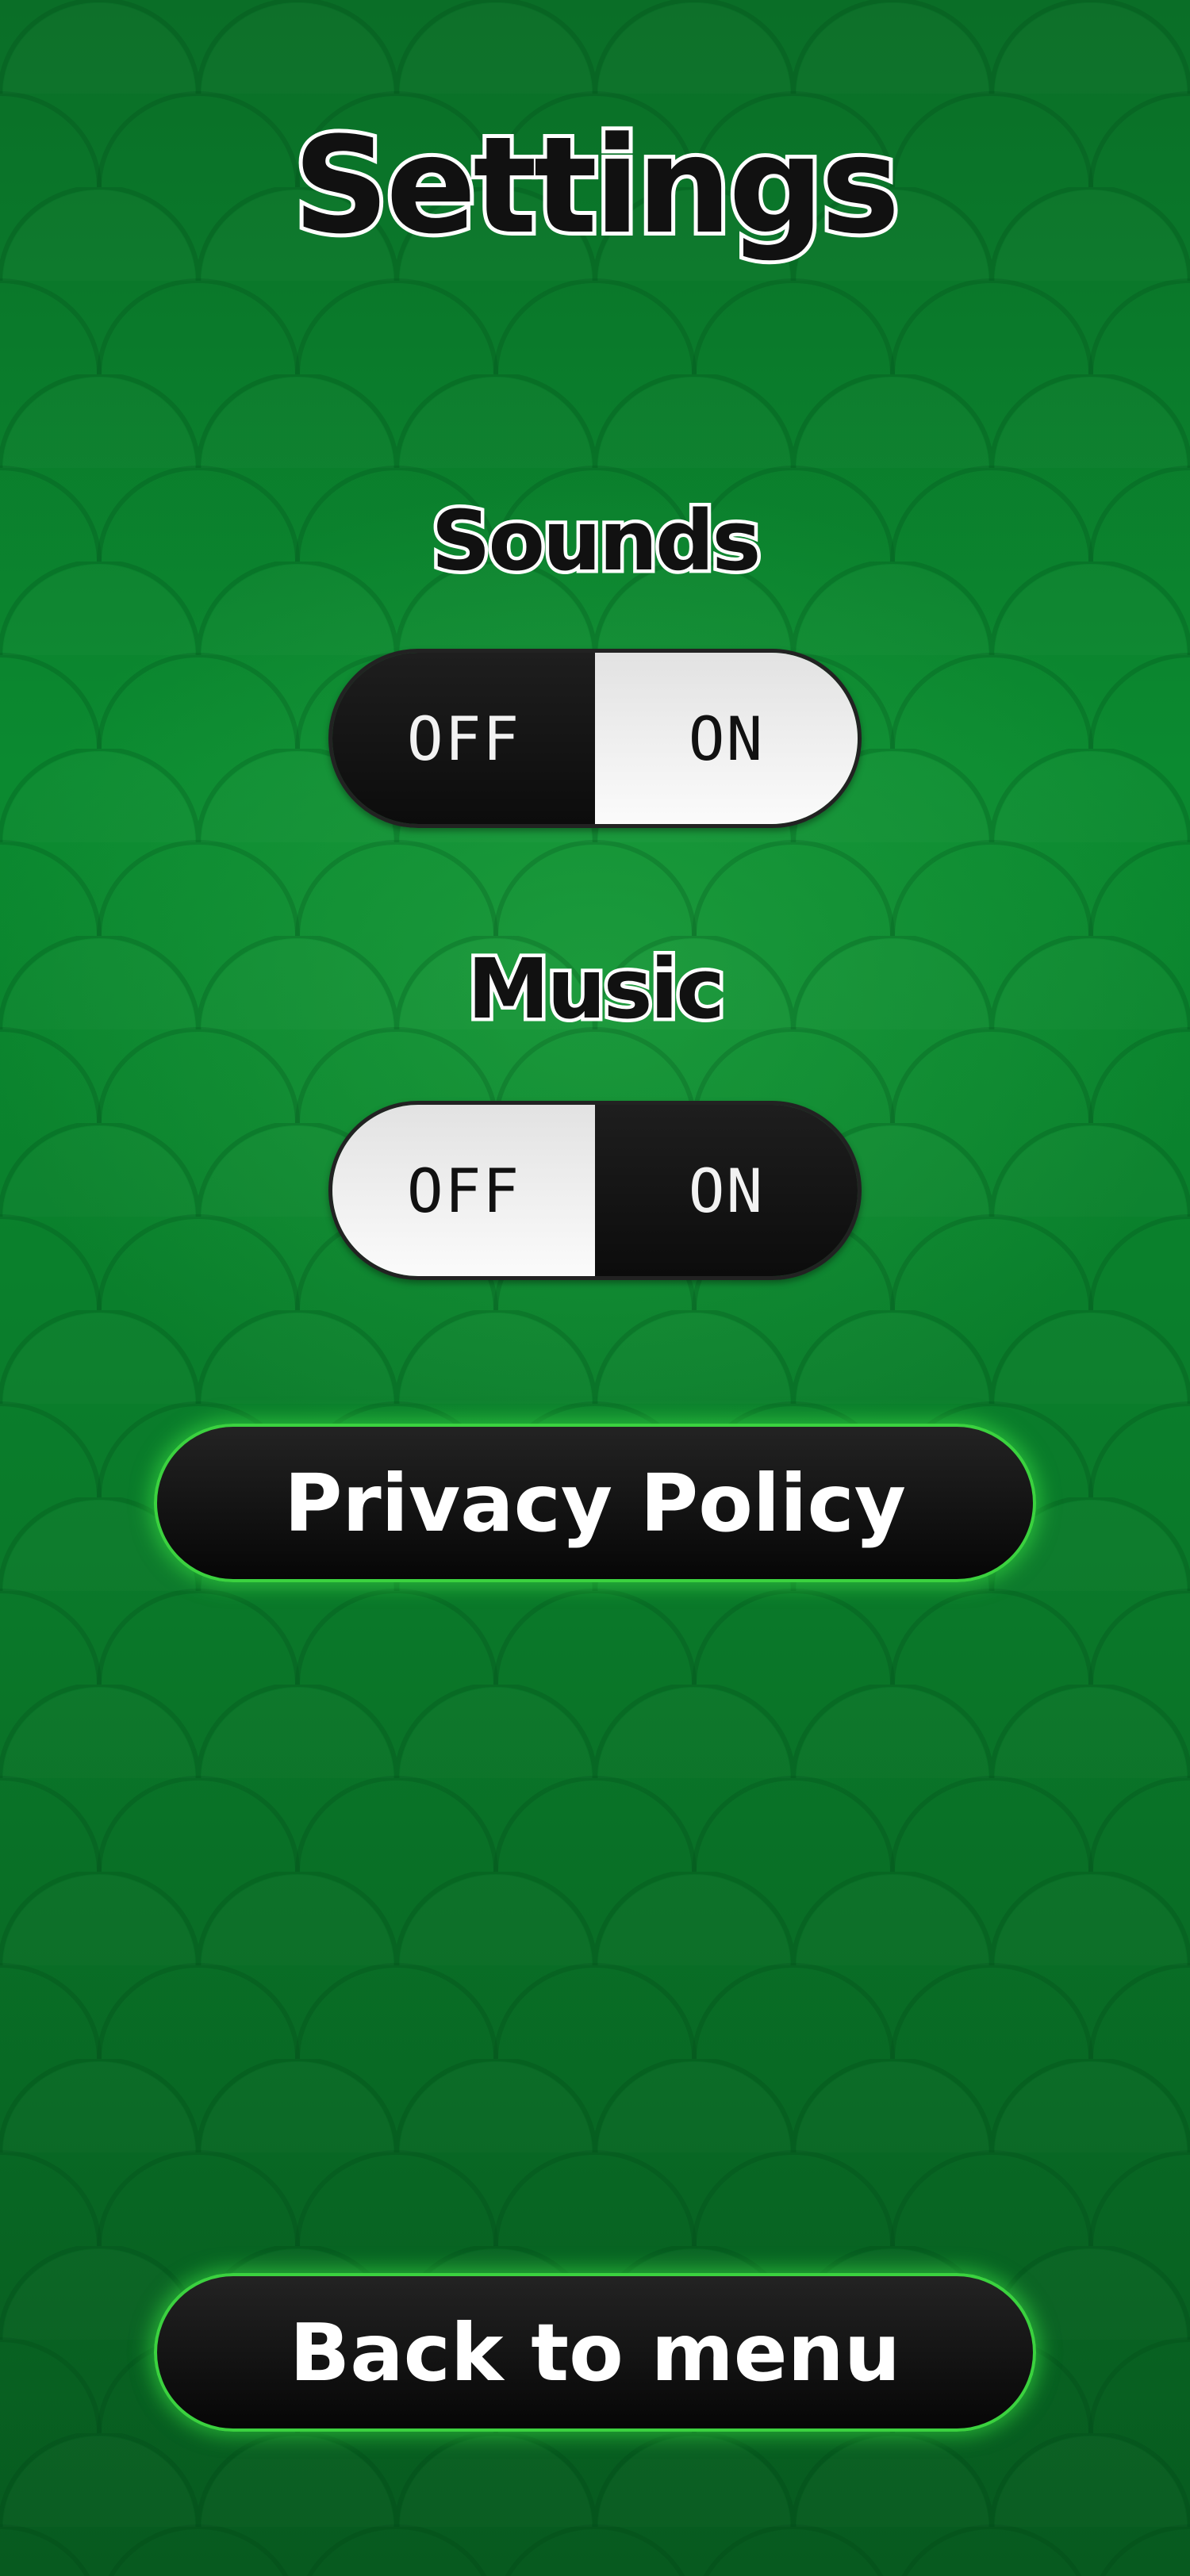 The width and height of the screenshot is (1190, 2576). Describe the element at coordinates (464, 738) in the screenshot. I see `sounds-off-option: OFF` at that location.